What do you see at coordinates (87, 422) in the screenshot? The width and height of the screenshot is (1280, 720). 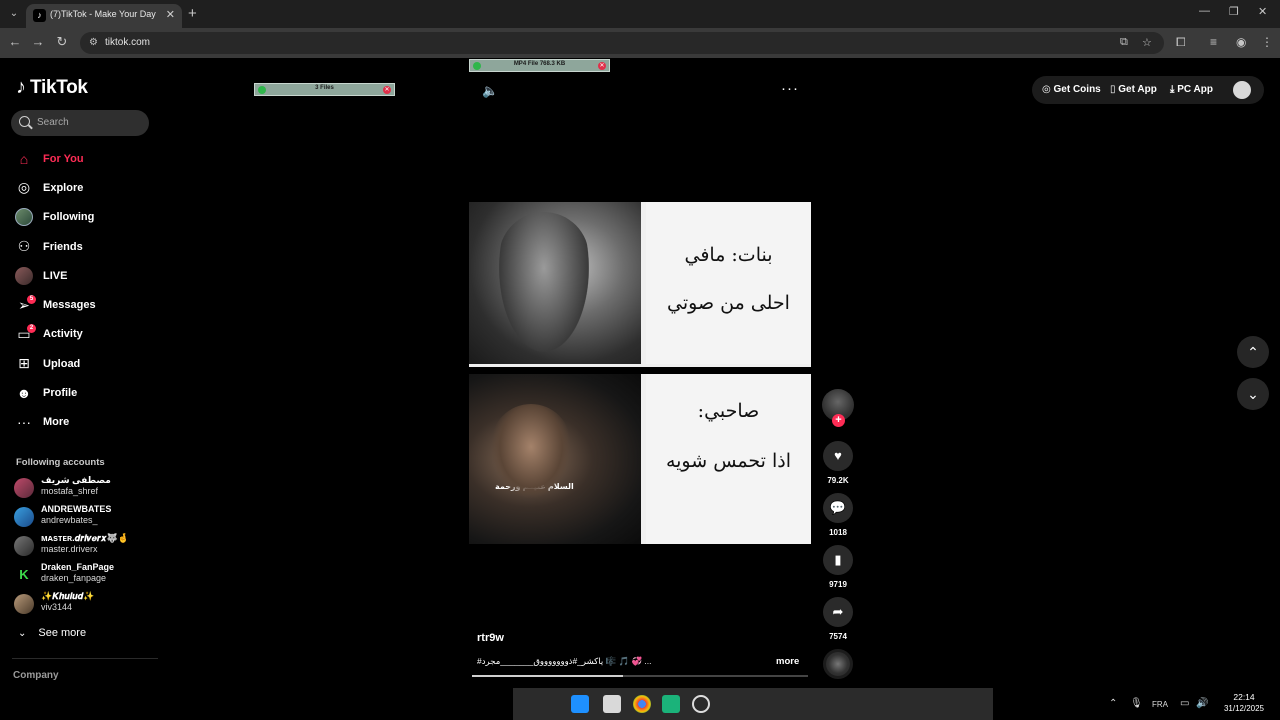 I see `sidebar-item-more: ··· More` at bounding box center [87, 422].